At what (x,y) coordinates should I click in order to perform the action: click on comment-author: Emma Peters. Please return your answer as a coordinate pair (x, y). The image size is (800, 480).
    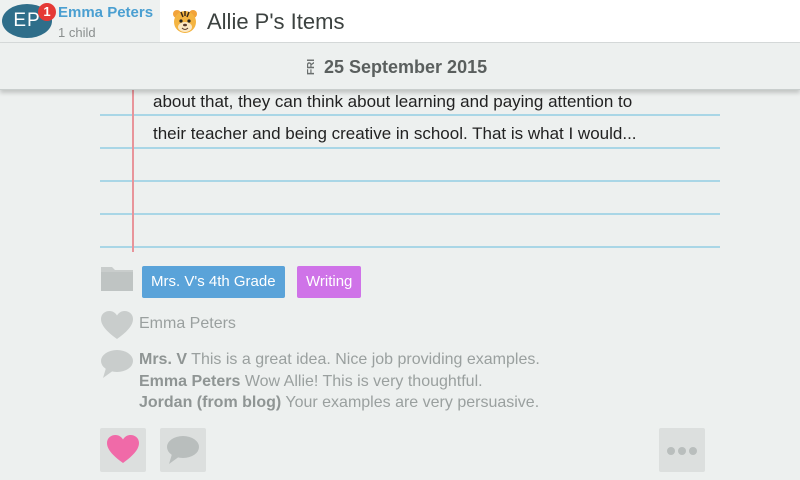
    Looking at the image, I should click on (190, 381).